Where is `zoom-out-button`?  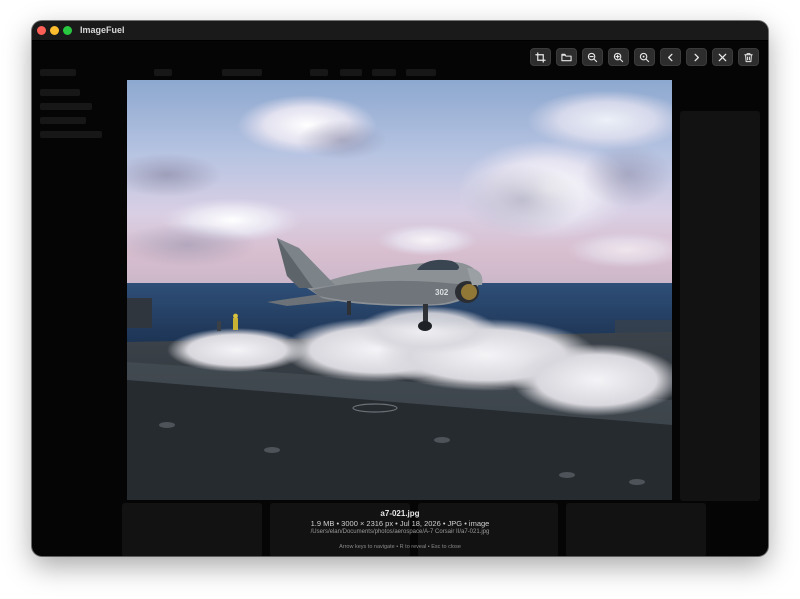
zoom-out-button is located at coordinates (592, 57).